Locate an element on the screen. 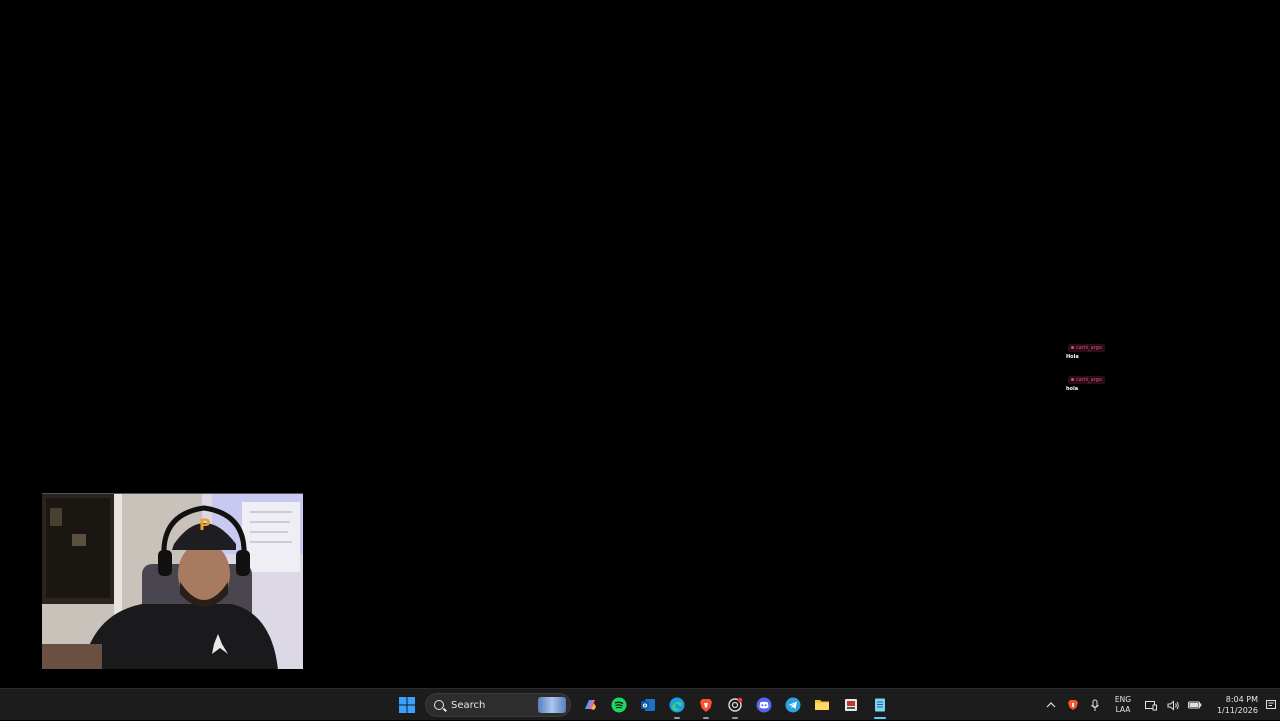 This screenshot has width=1280, height=721. keyboard-layout: LAA is located at coordinates (1123, 709).